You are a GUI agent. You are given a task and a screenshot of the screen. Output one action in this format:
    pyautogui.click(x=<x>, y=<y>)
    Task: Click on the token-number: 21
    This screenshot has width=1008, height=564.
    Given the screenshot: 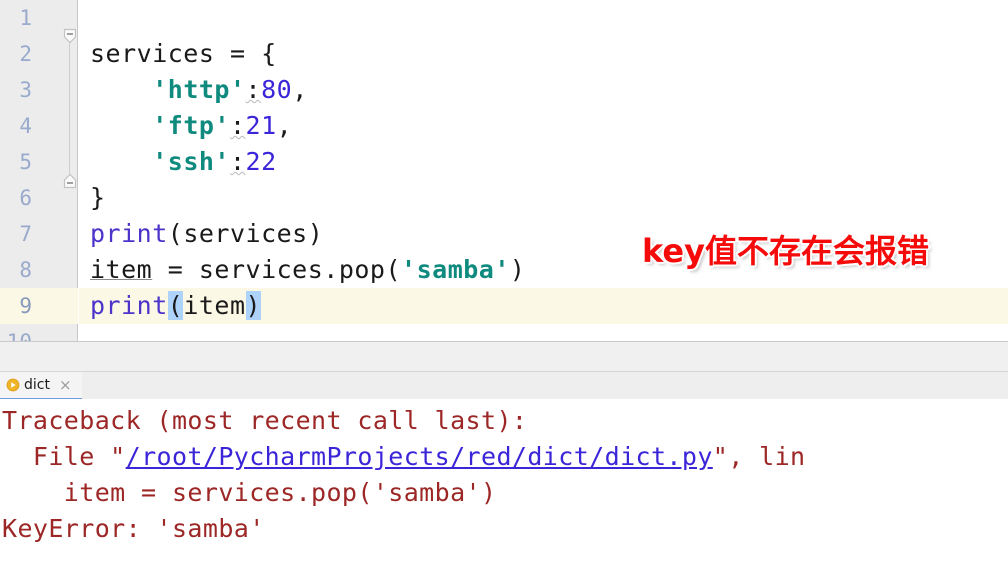 What is the action you would take?
    pyautogui.click(x=261, y=125)
    